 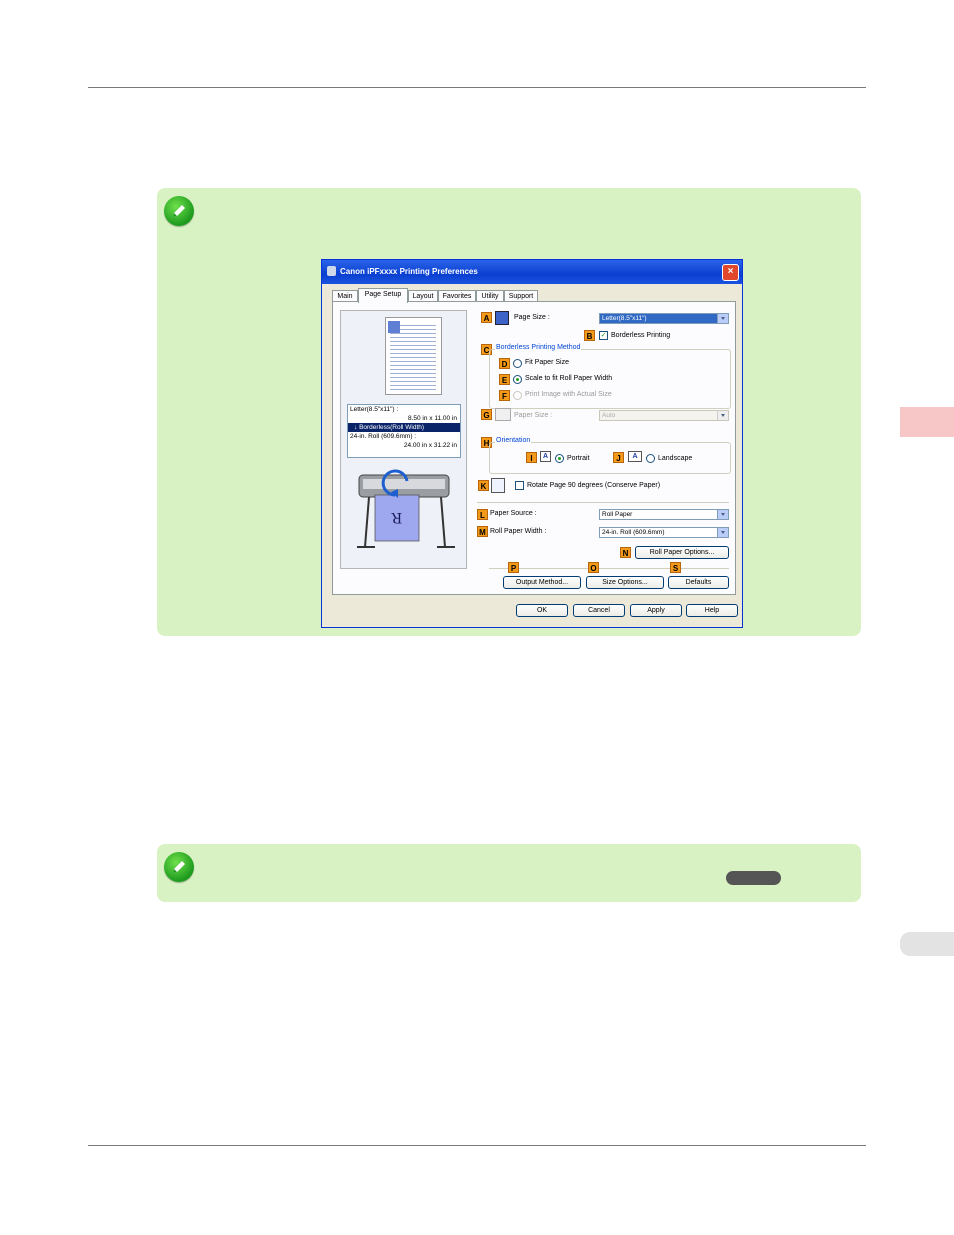 What do you see at coordinates (531, 457) in the screenshot?
I see `marker-i: I` at bounding box center [531, 457].